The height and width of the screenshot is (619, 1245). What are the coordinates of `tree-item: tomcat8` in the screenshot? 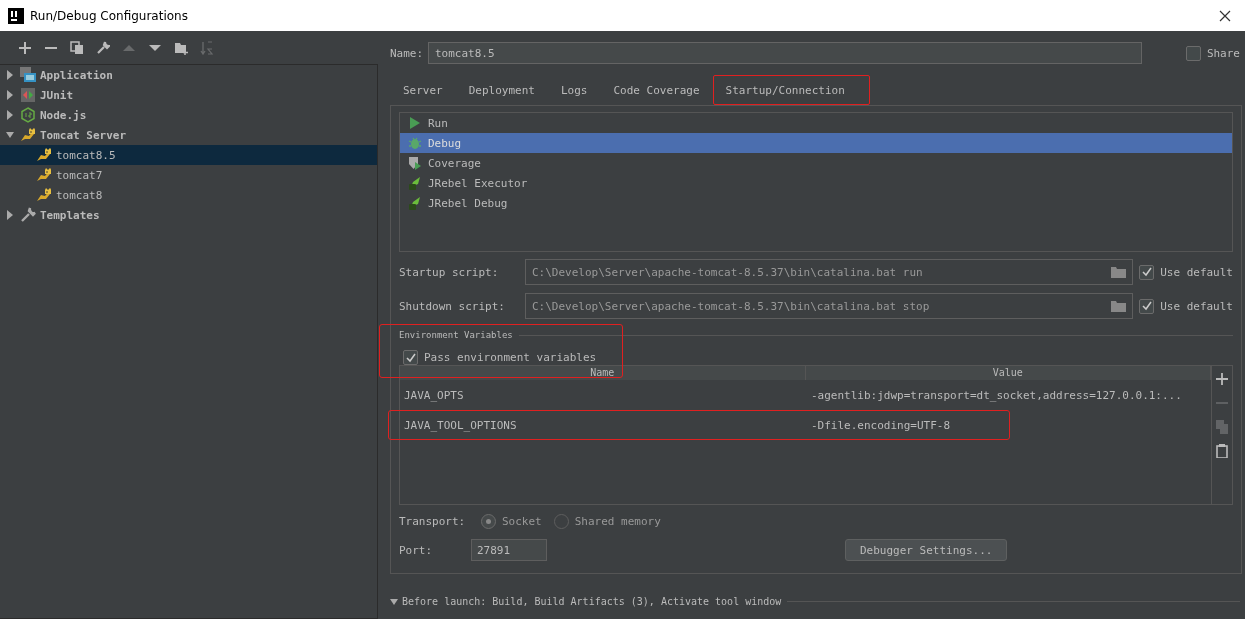 It's located at (188, 195).